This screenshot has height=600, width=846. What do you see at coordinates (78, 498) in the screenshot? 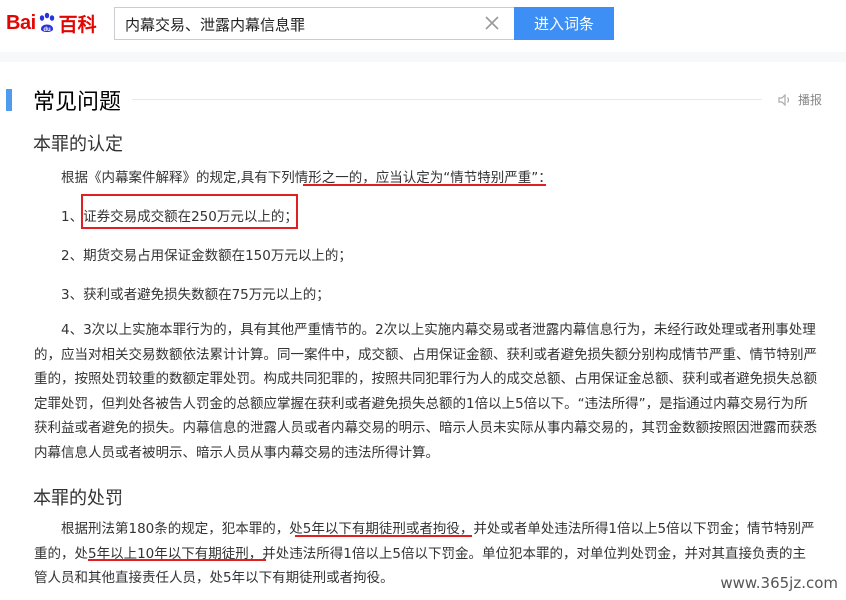
I see `penalty-heading: 本罪的处罚` at bounding box center [78, 498].